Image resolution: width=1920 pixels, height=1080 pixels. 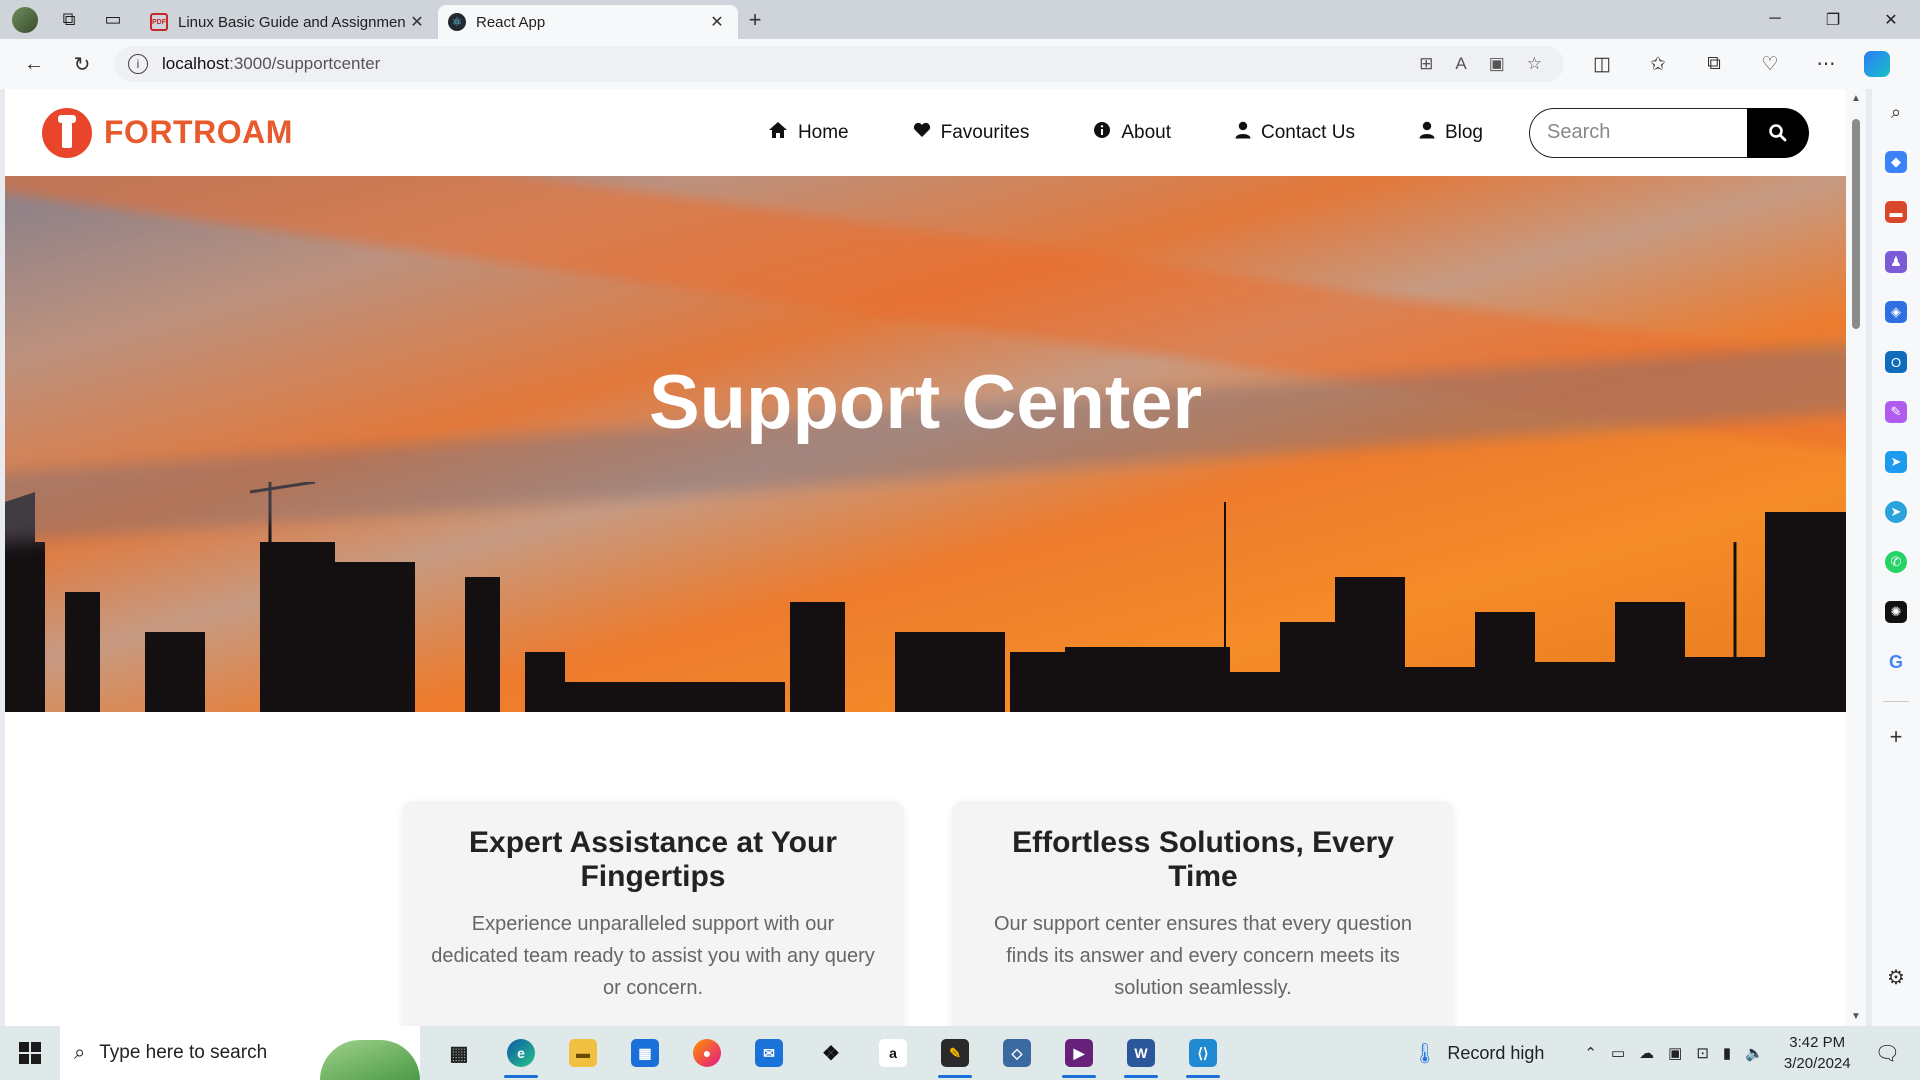 I want to click on workspaces-icon: ⧉, so click(x=69, y=20).